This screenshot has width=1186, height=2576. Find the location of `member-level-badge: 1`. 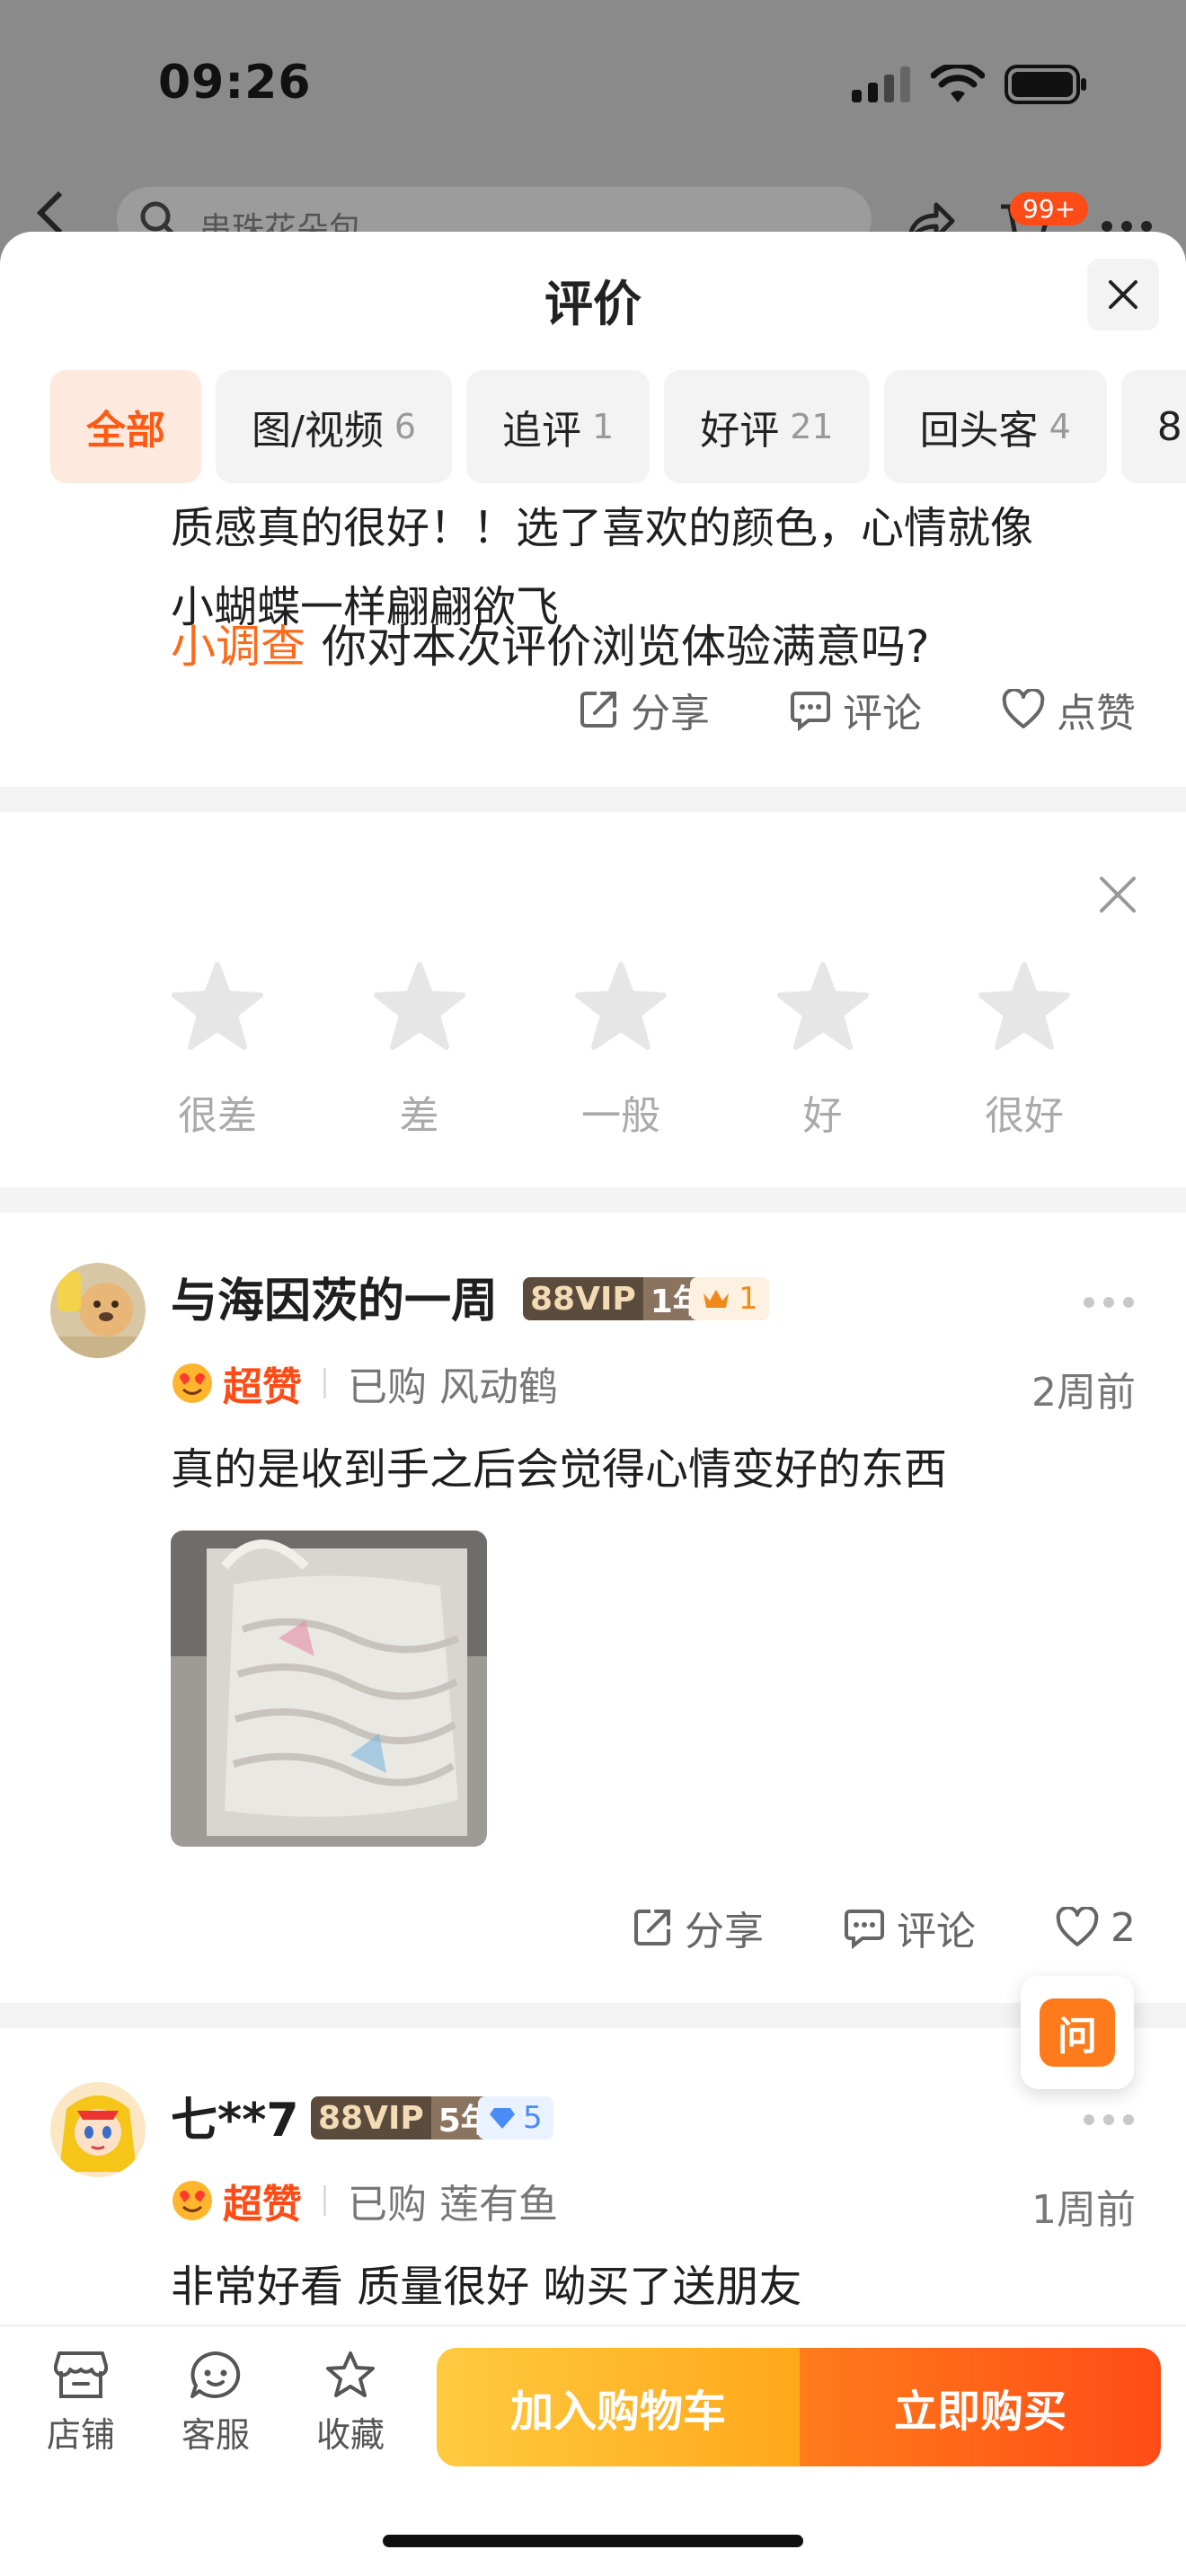

member-level-badge: 1 is located at coordinates (729, 1298).